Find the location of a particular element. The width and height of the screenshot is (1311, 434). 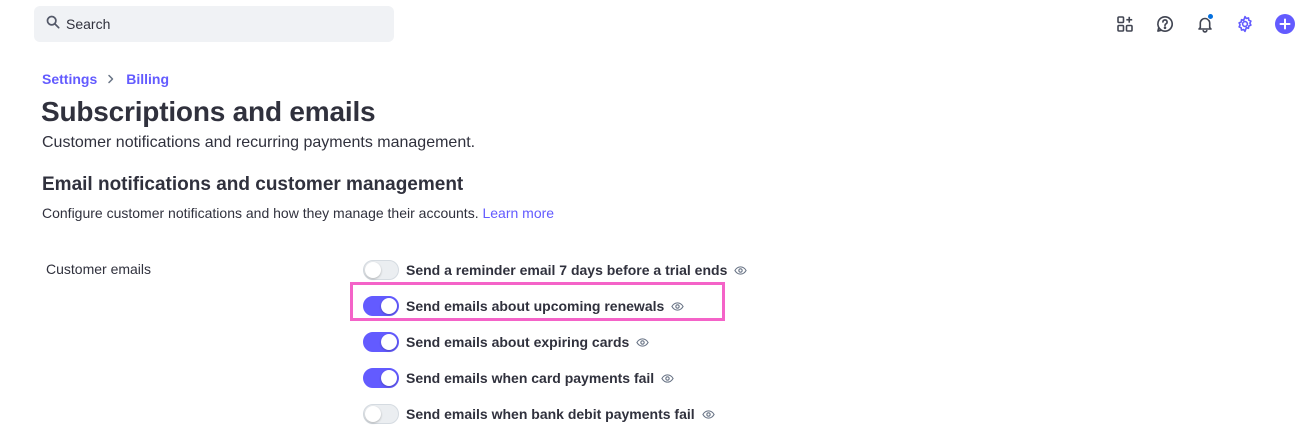

toggle-row-upcoming-renewals: Send emails about upcoming renewals is located at coordinates (555, 306).